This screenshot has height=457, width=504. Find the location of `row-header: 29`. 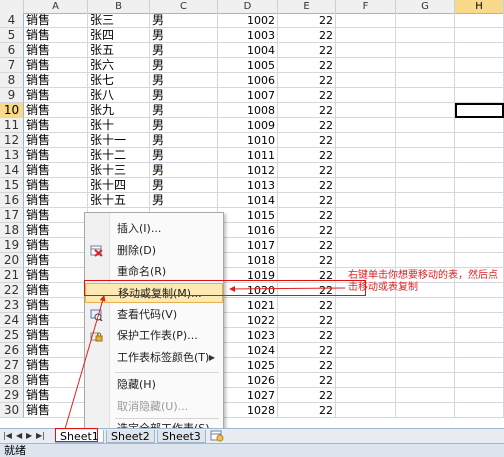

row-header: 29 is located at coordinates (12, 395).